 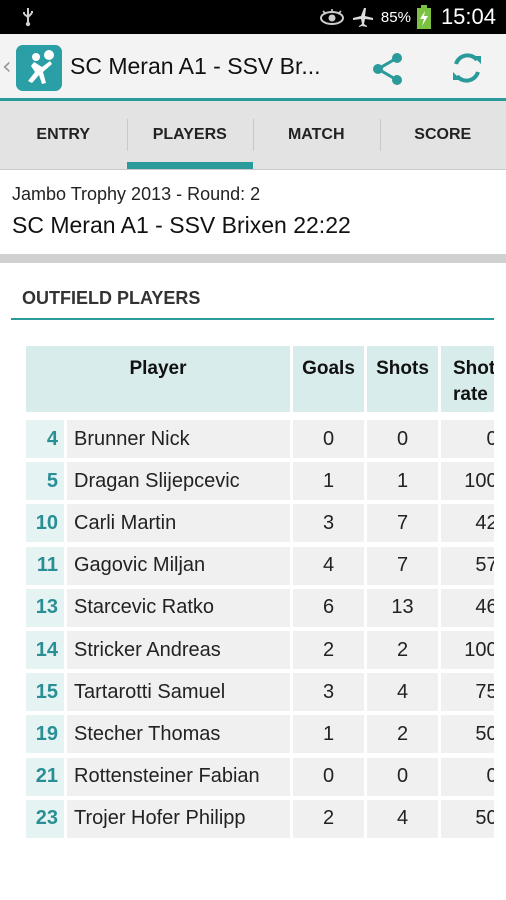 I want to click on player-name: Carli Martin, so click(x=178, y=523).